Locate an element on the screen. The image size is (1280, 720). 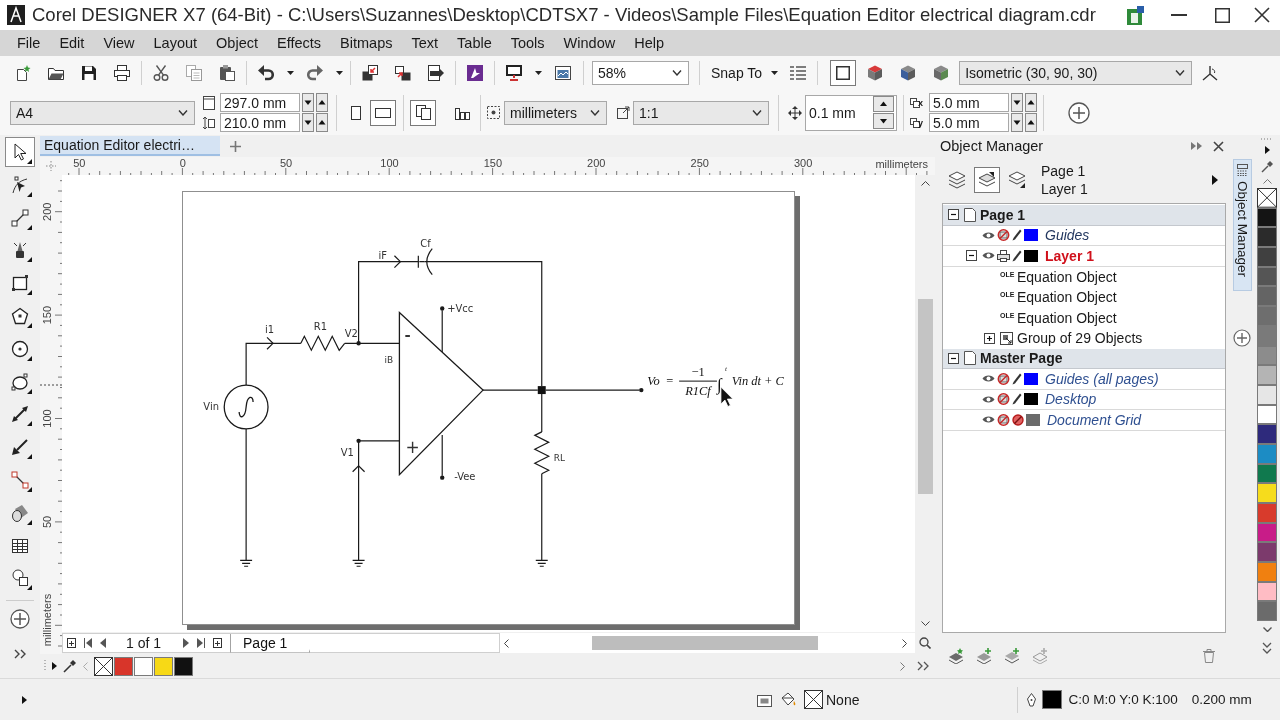
units-dropdown: millimeters is located at coordinates (555, 112).